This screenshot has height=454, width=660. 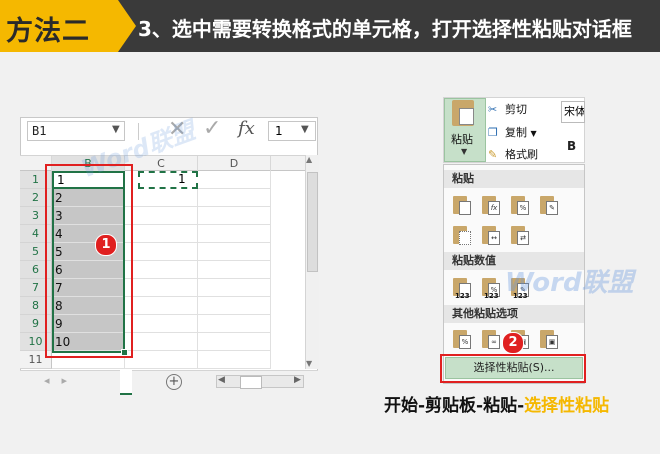 I want to click on vertical-scroll-thumb, so click(x=312, y=222).